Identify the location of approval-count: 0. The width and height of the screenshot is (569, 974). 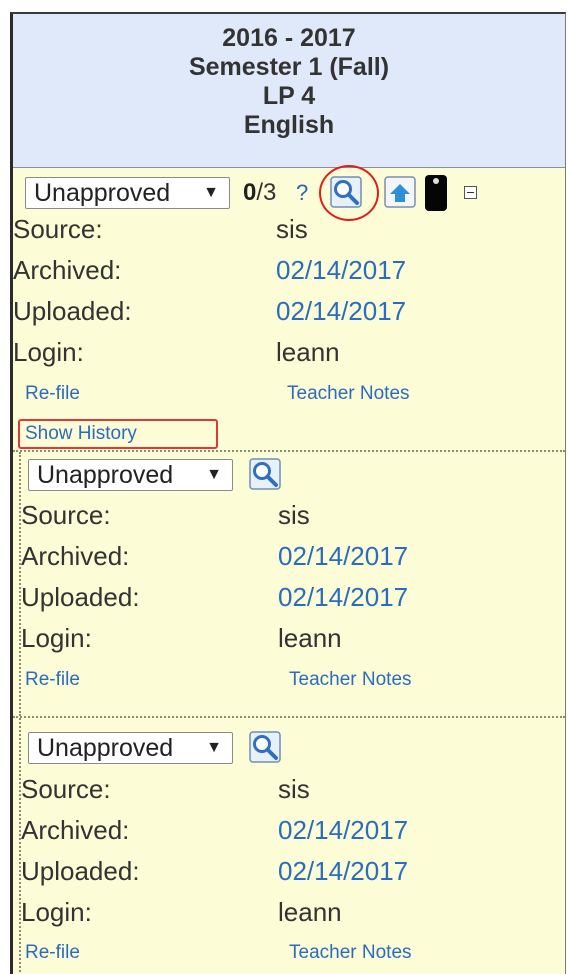
(250, 192).